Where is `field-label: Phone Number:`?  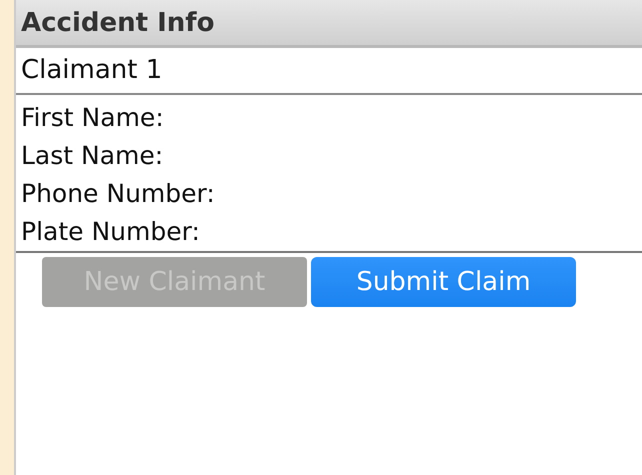
field-label: Phone Number: is located at coordinates (118, 194).